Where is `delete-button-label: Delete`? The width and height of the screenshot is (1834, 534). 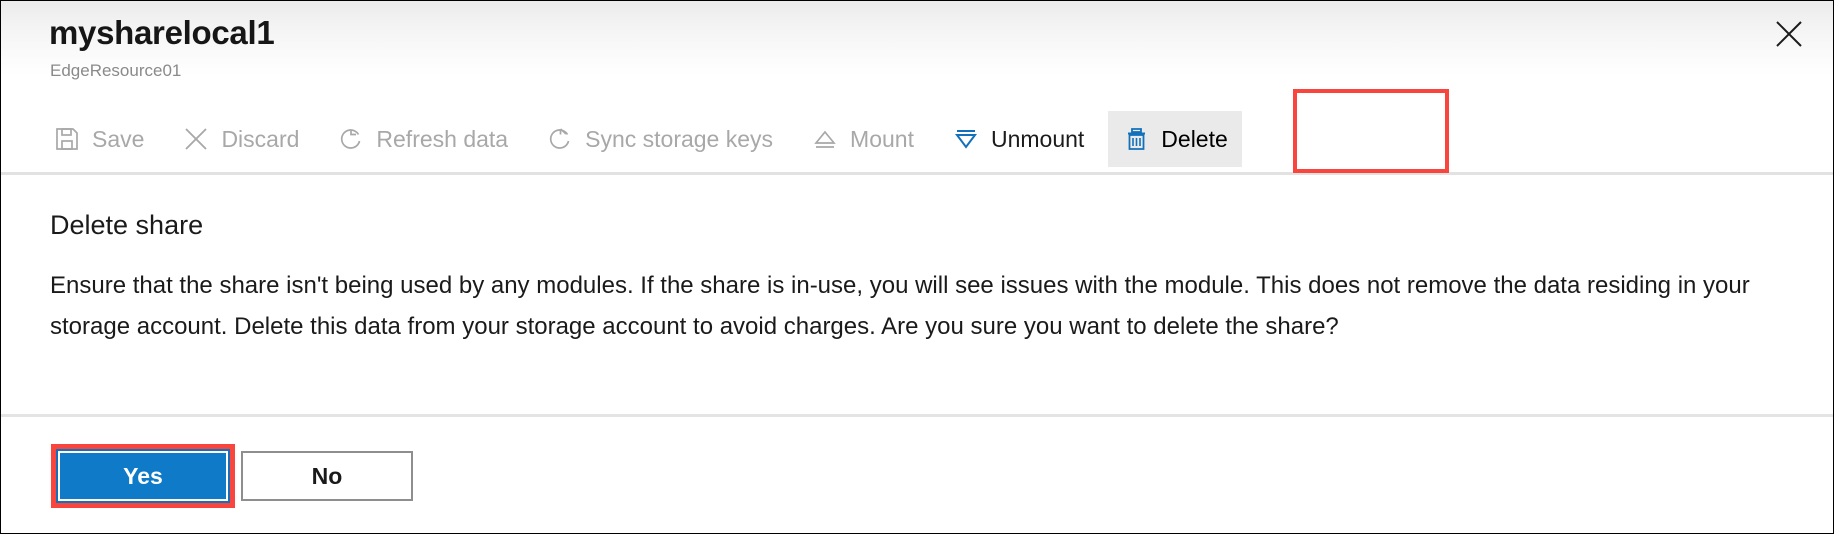
delete-button-label: Delete is located at coordinates (1194, 138).